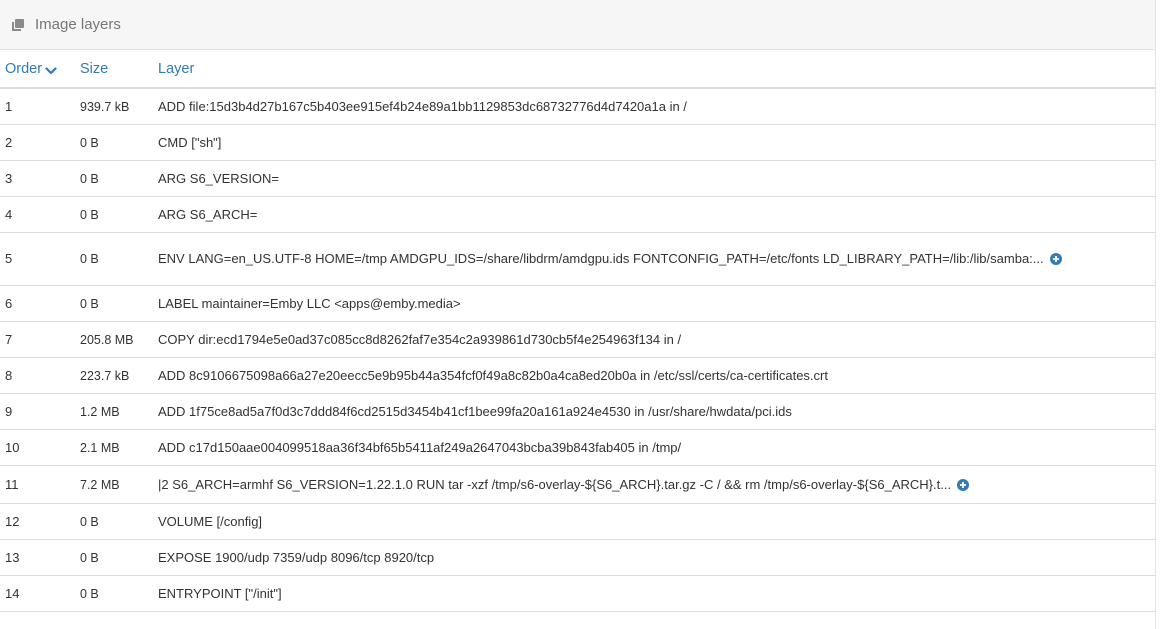 This screenshot has width=1163, height=629. I want to click on layer-order: 5, so click(40, 259).